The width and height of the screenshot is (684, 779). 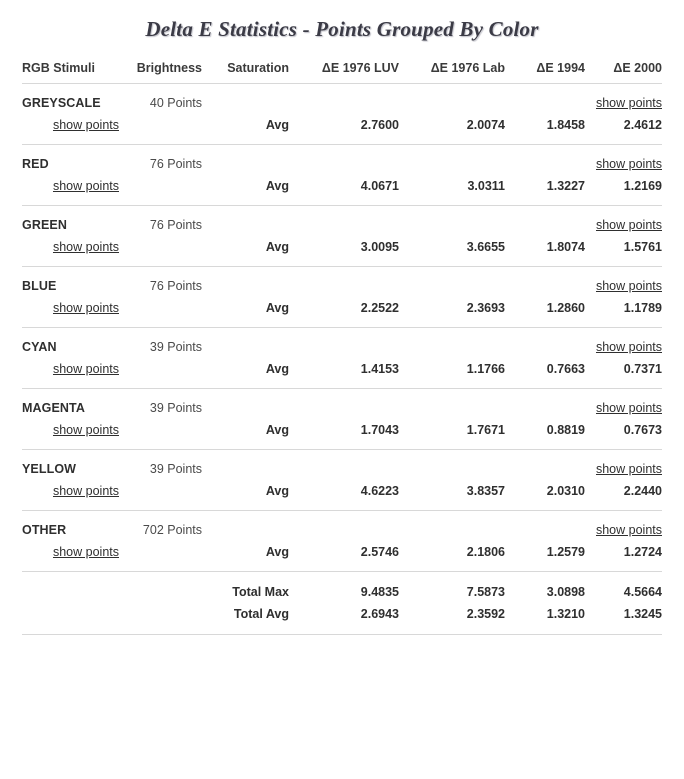 What do you see at coordinates (39, 347) in the screenshot?
I see `group-color-name: CYAN` at bounding box center [39, 347].